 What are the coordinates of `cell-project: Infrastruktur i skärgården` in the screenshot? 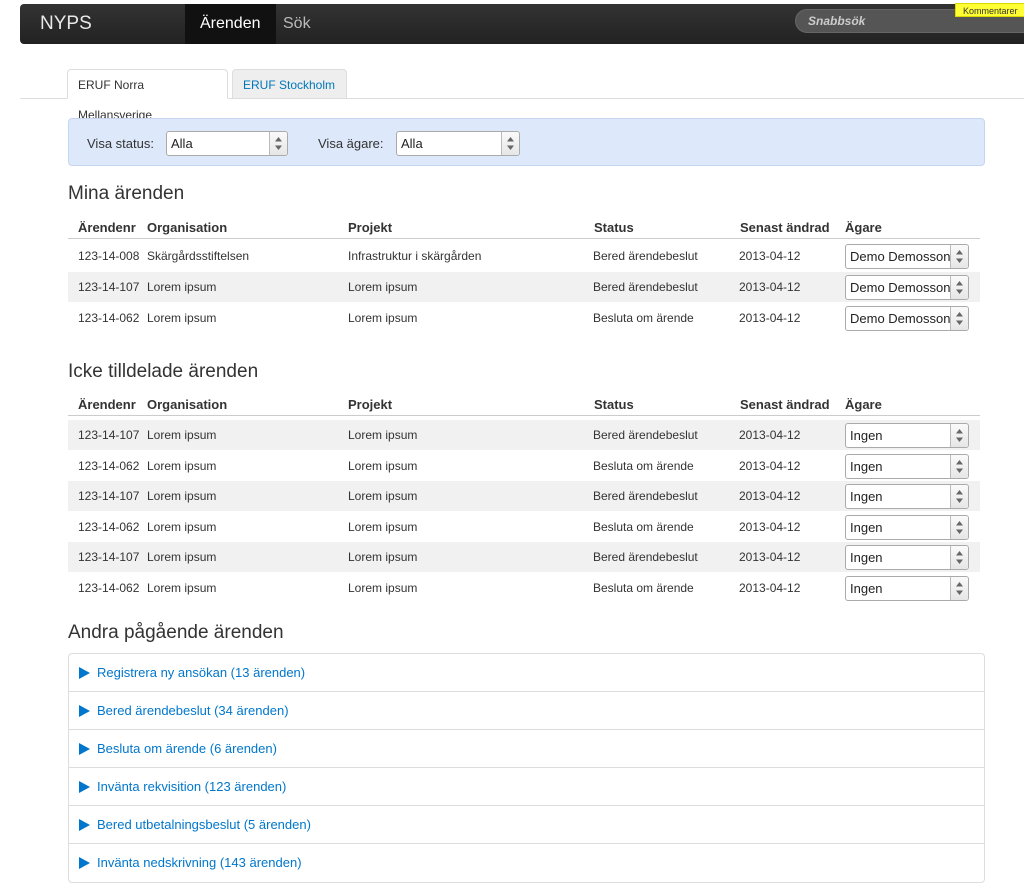 It's located at (415, 256).